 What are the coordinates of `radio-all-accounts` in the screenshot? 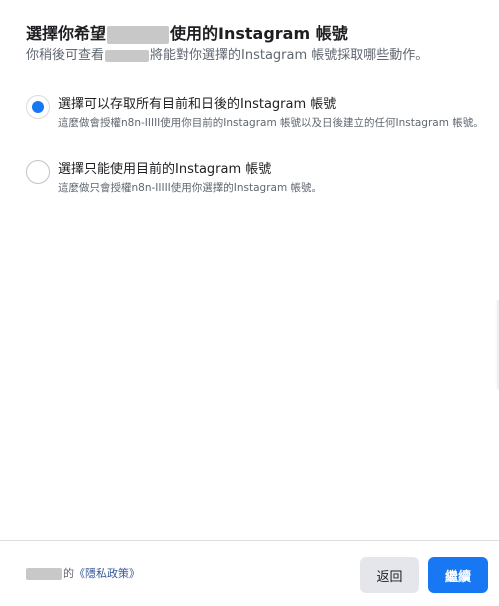 It's located at (38, 107).